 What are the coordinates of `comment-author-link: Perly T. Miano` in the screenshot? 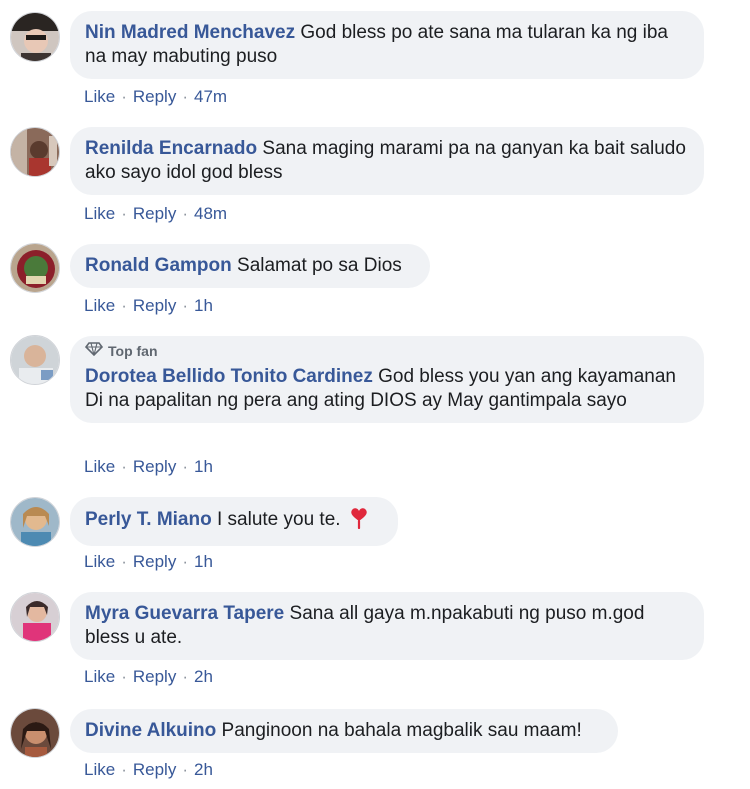 It's located at (148, 519).